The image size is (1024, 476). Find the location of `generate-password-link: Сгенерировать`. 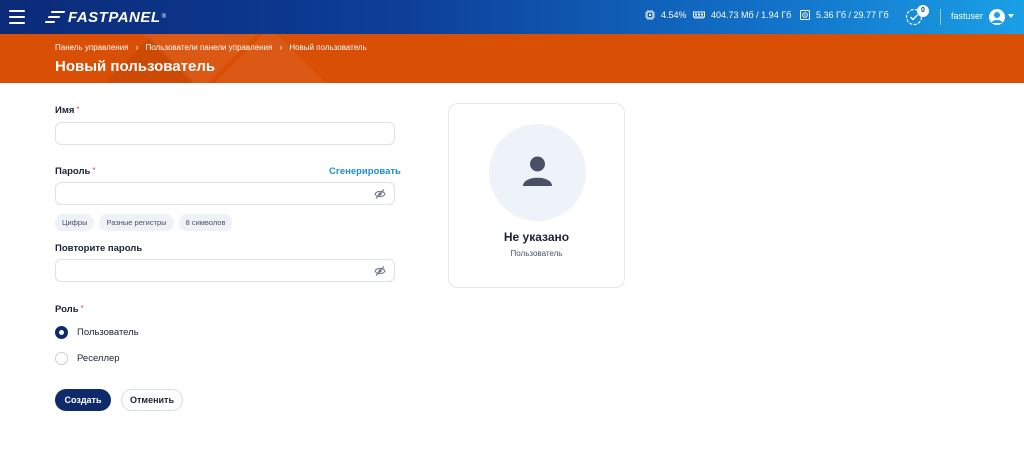

generate-password-link: Сгенерировать is located at coordinates (365, 171).